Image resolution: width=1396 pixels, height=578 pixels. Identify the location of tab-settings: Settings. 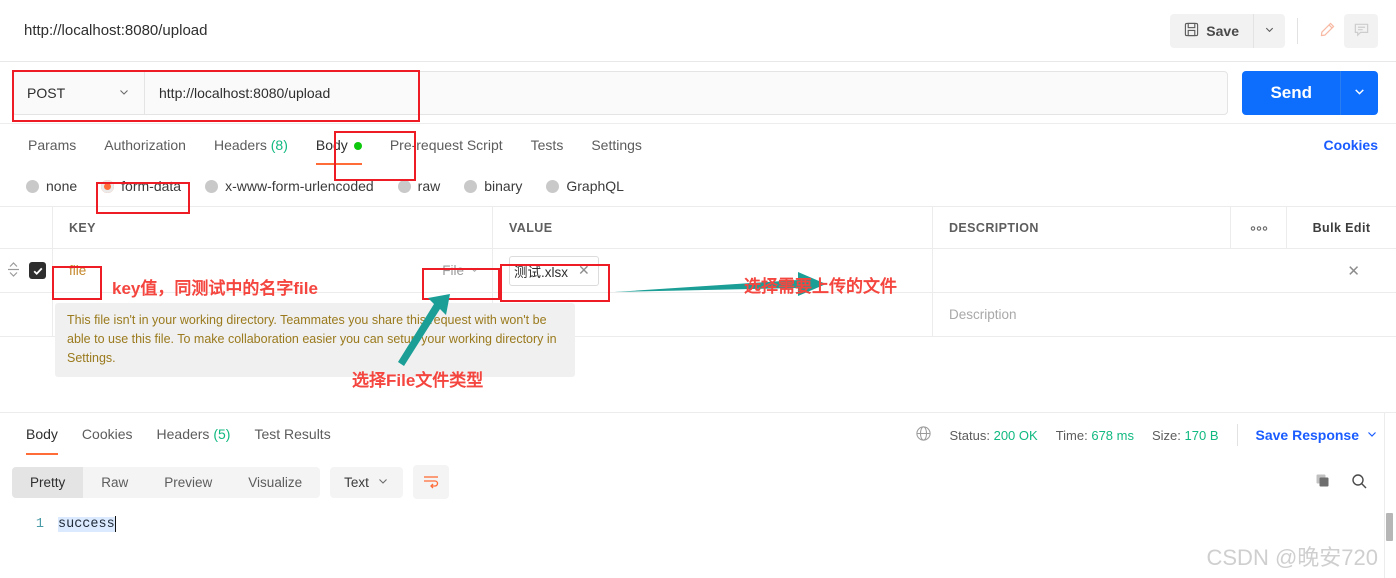
(616, 145).